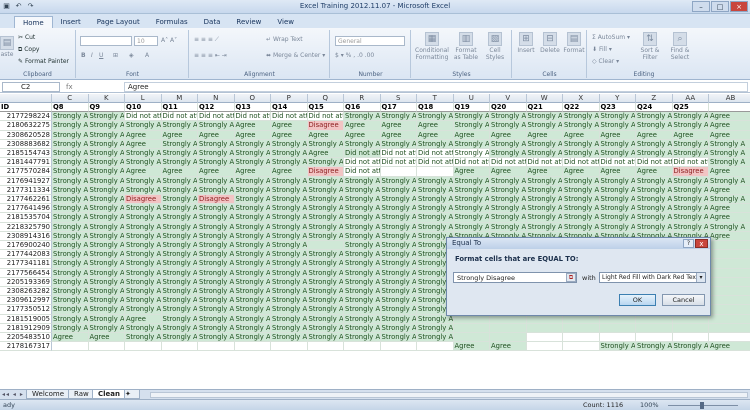 The image size is (750, 410). What do you see at coordinates (362, 98) in the screenshot?
I see `column-header: R` at bounding box center [362, 98].